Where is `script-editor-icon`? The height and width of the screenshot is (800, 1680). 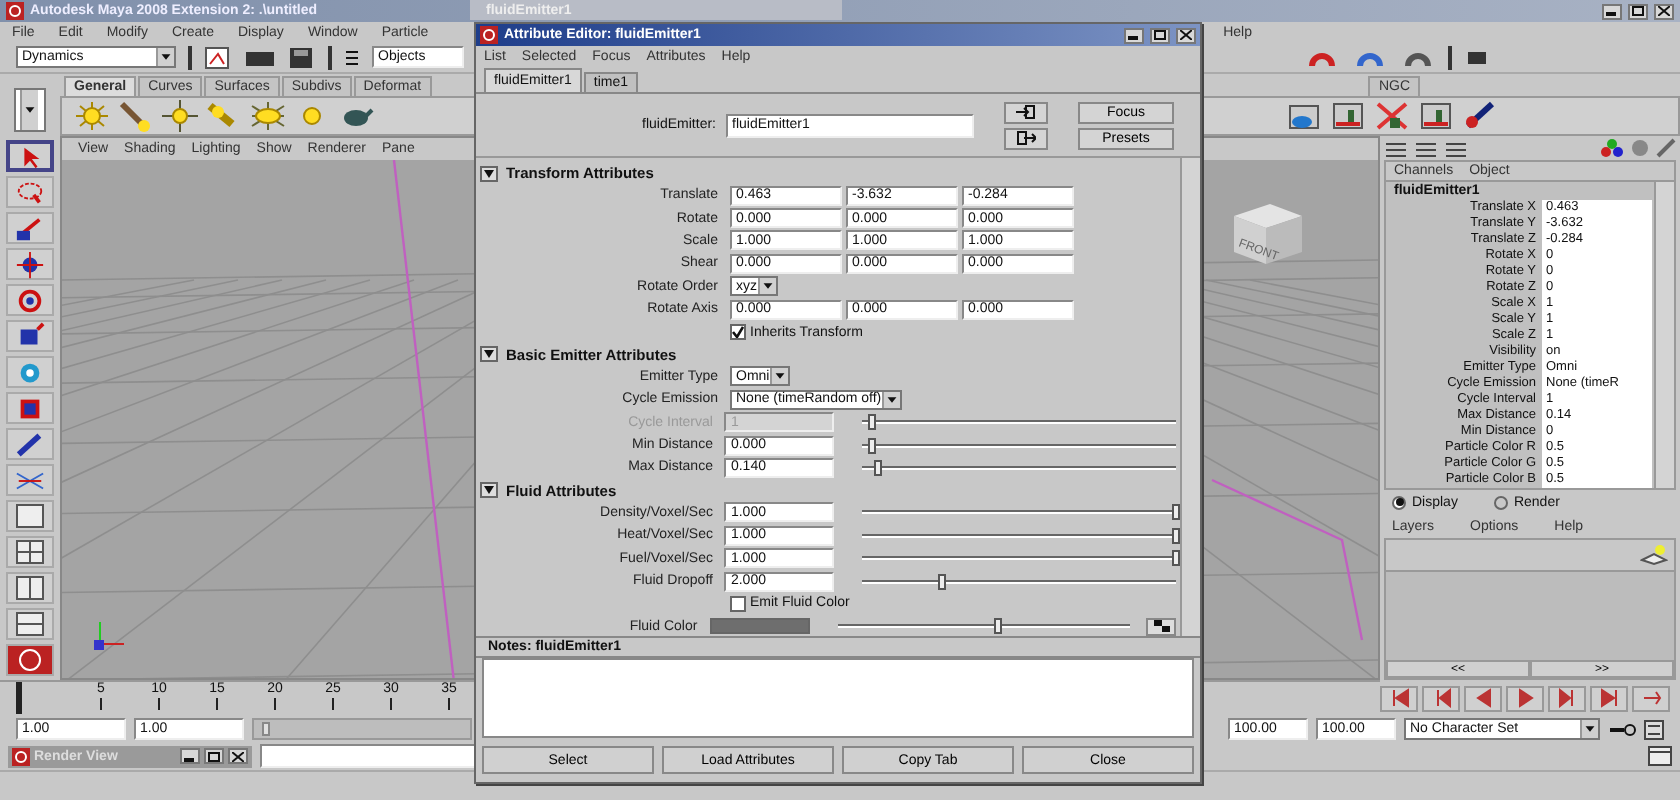 script-editor-icon is located at coordinates (1660, 756).